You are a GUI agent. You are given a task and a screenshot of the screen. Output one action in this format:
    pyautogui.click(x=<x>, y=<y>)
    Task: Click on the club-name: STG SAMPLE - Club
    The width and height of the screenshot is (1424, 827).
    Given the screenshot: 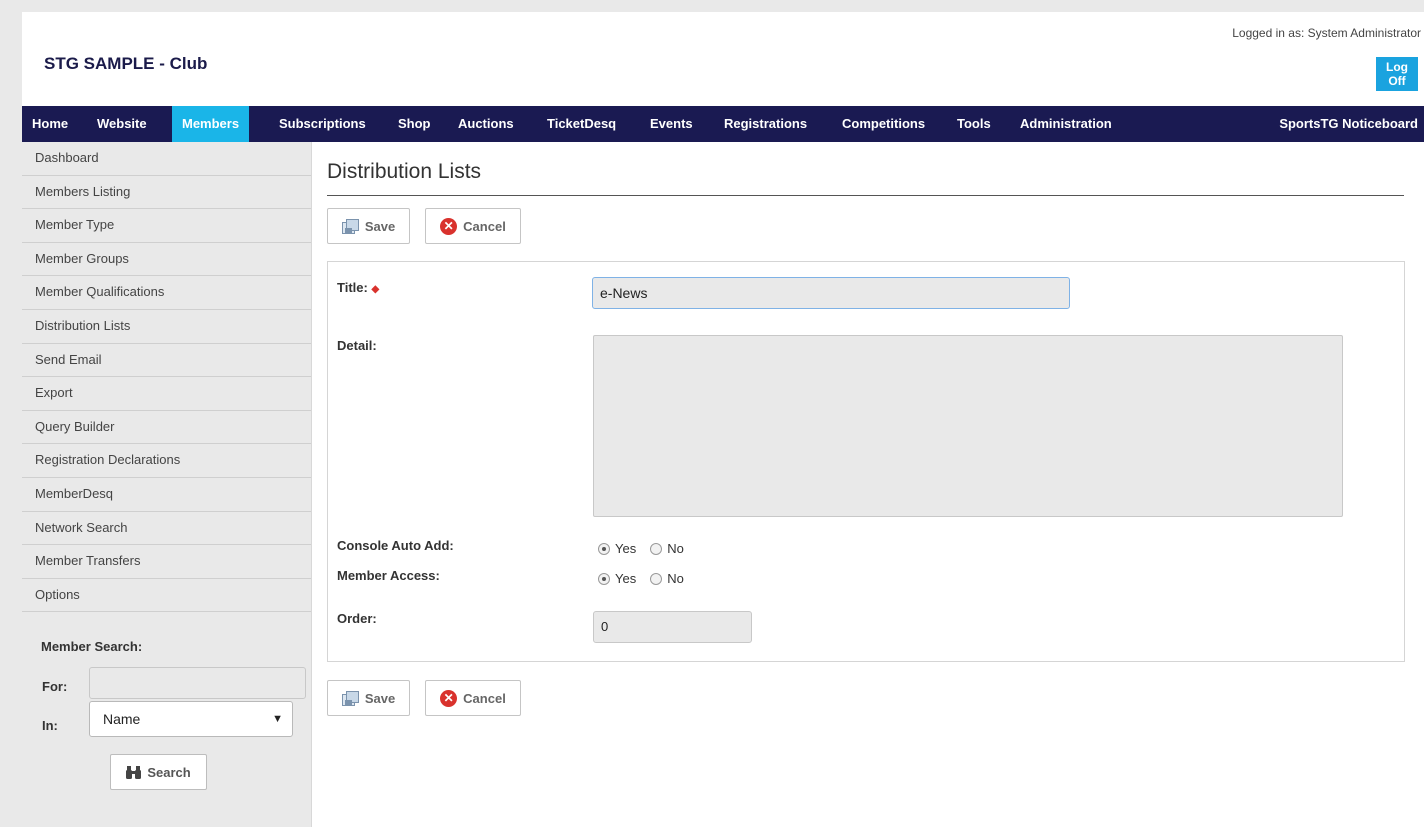 What is the action you would take?
    pyautogui.click(x=126, y=63)
    